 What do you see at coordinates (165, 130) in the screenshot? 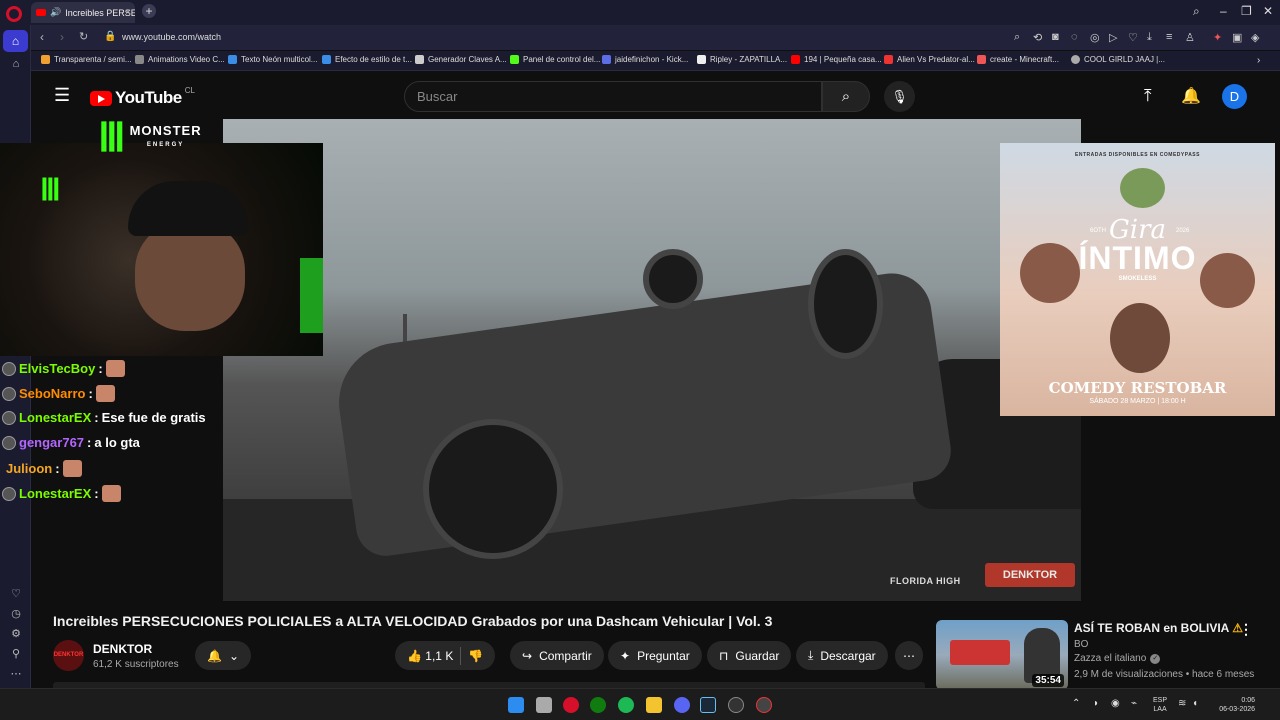
I see `brand-name: MONSTER` at bounding box center [165, 130].